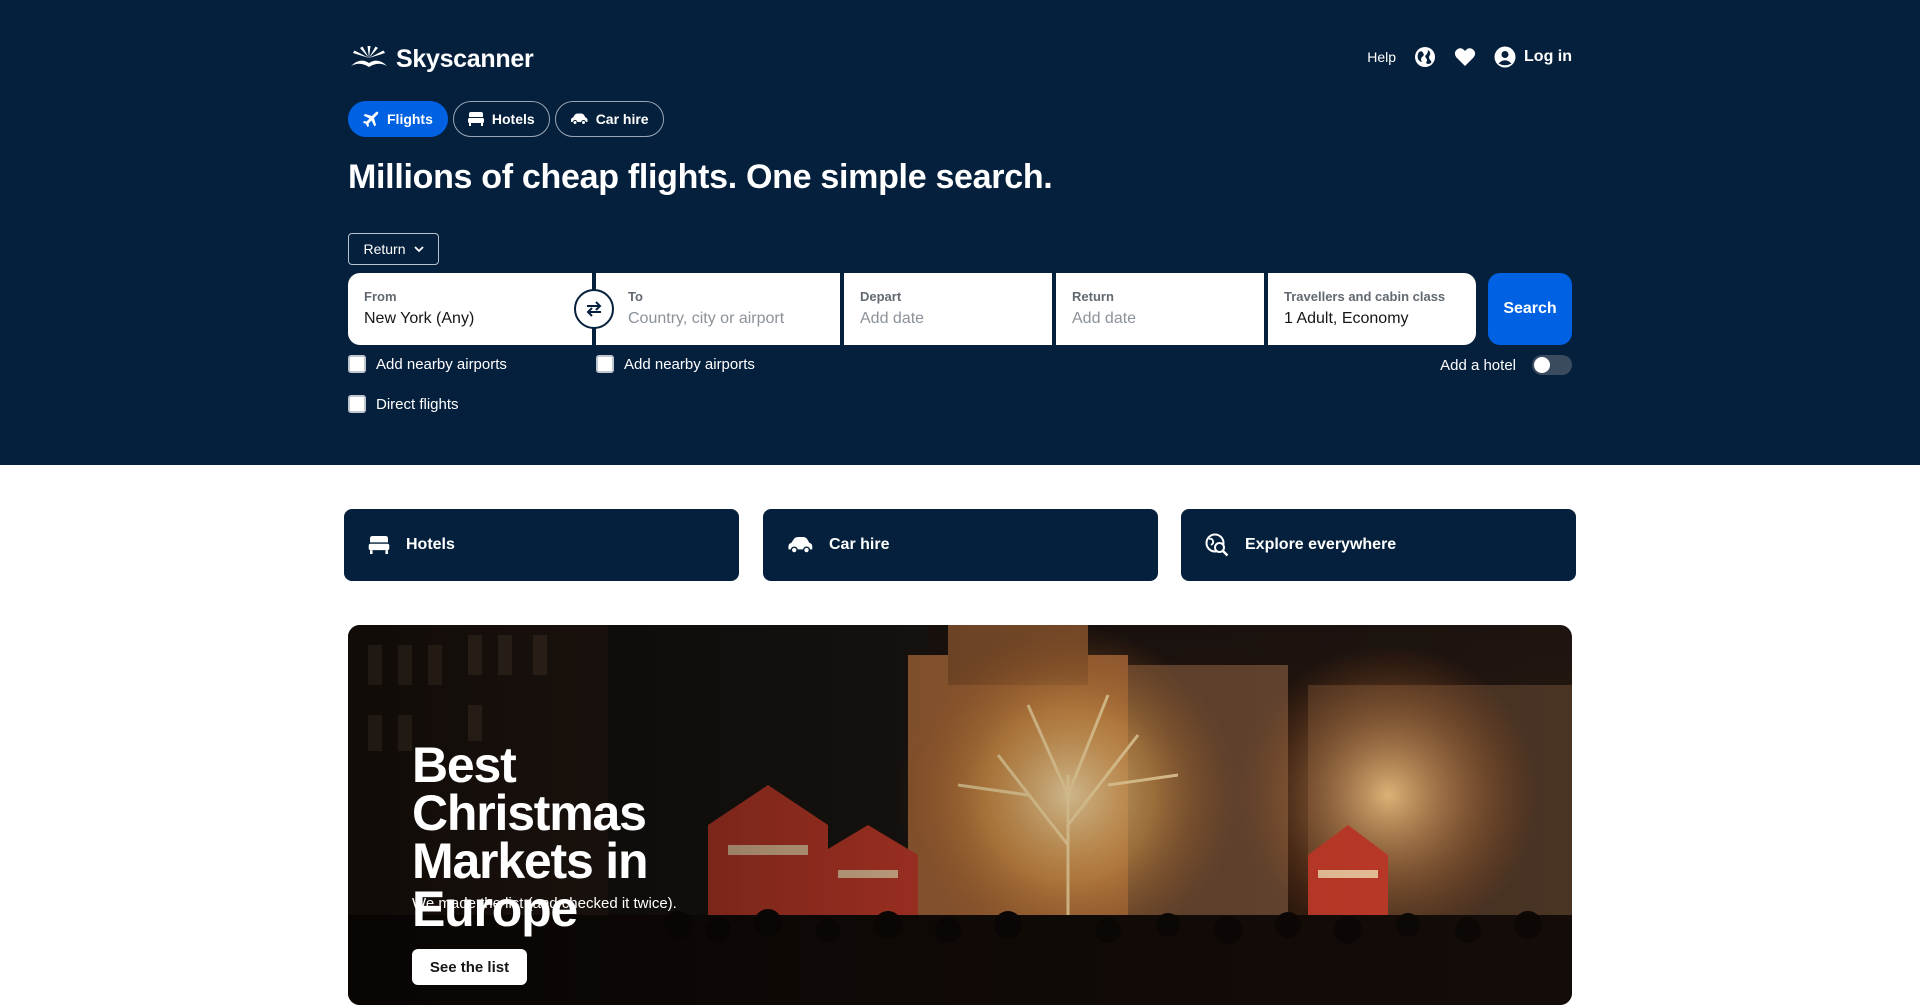  Describe the element at coordinates (1425, 57) in the screenshot. I see `globe-icon` at that location.